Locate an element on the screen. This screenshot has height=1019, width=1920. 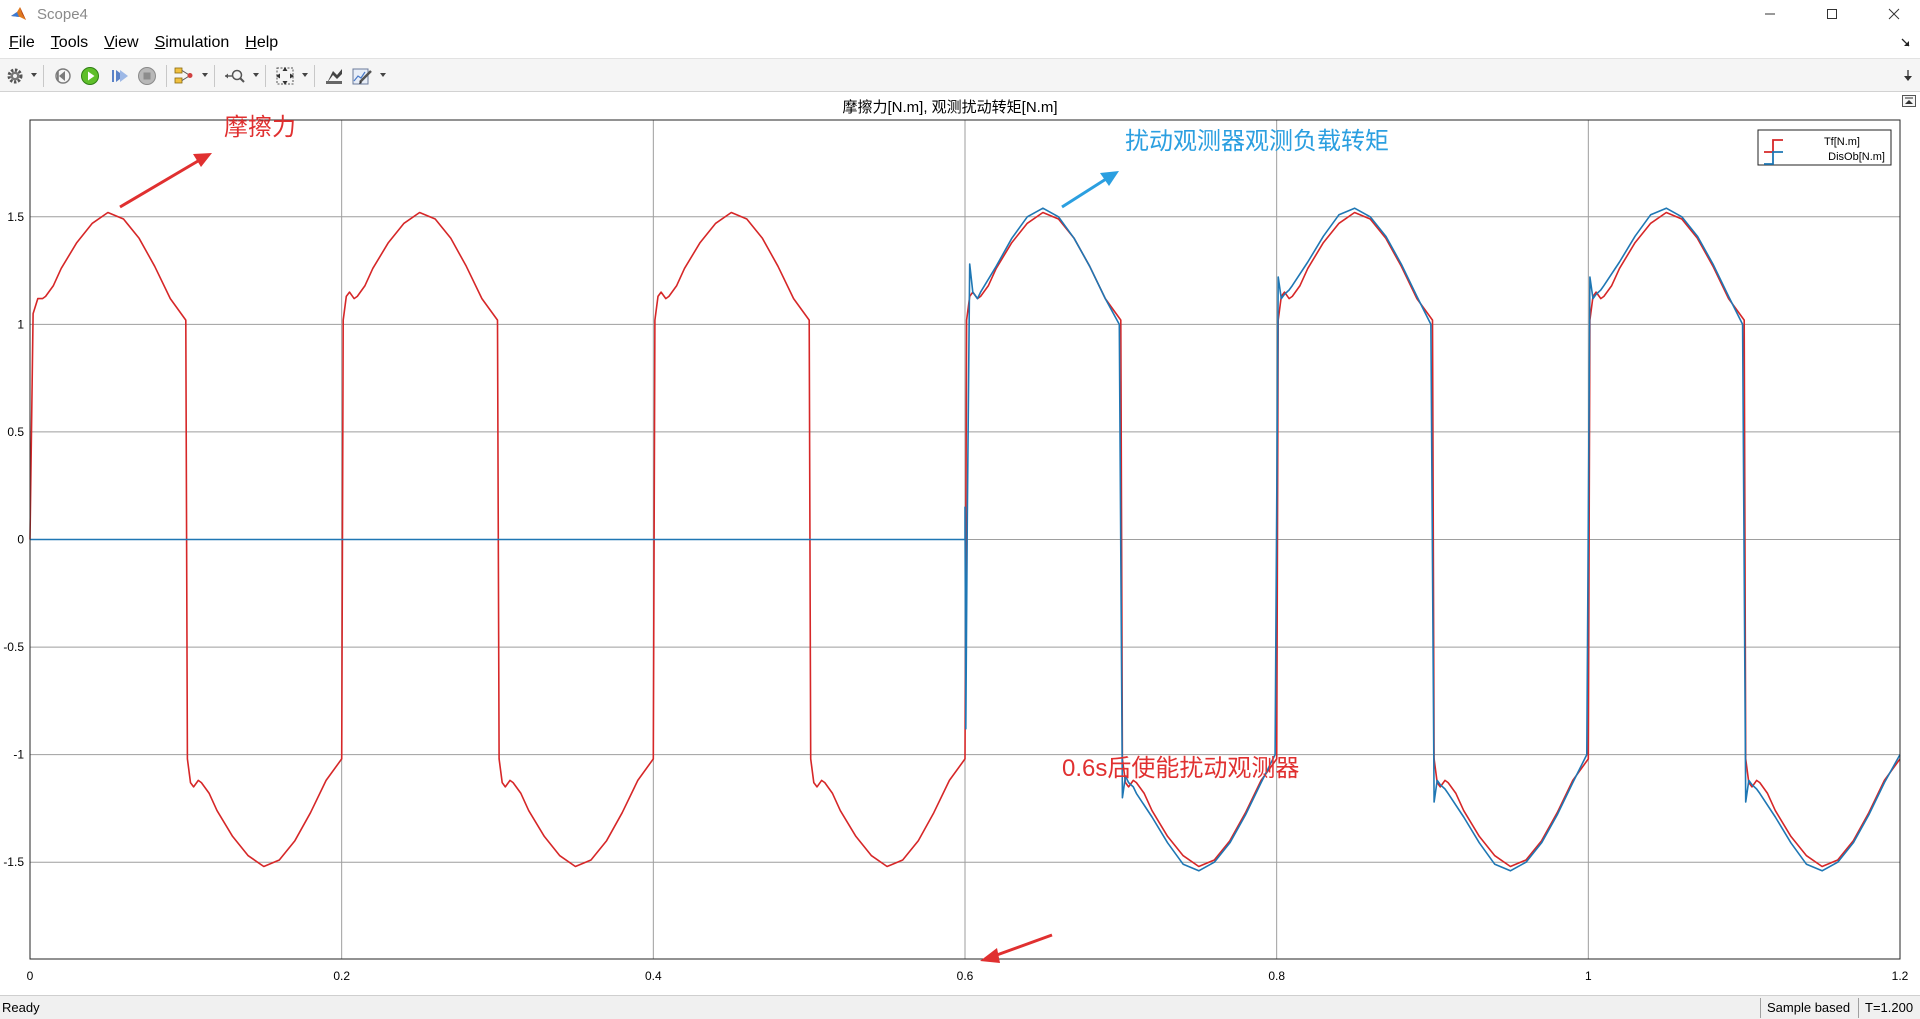
menu-file: File is located at coordinates (22, 43).